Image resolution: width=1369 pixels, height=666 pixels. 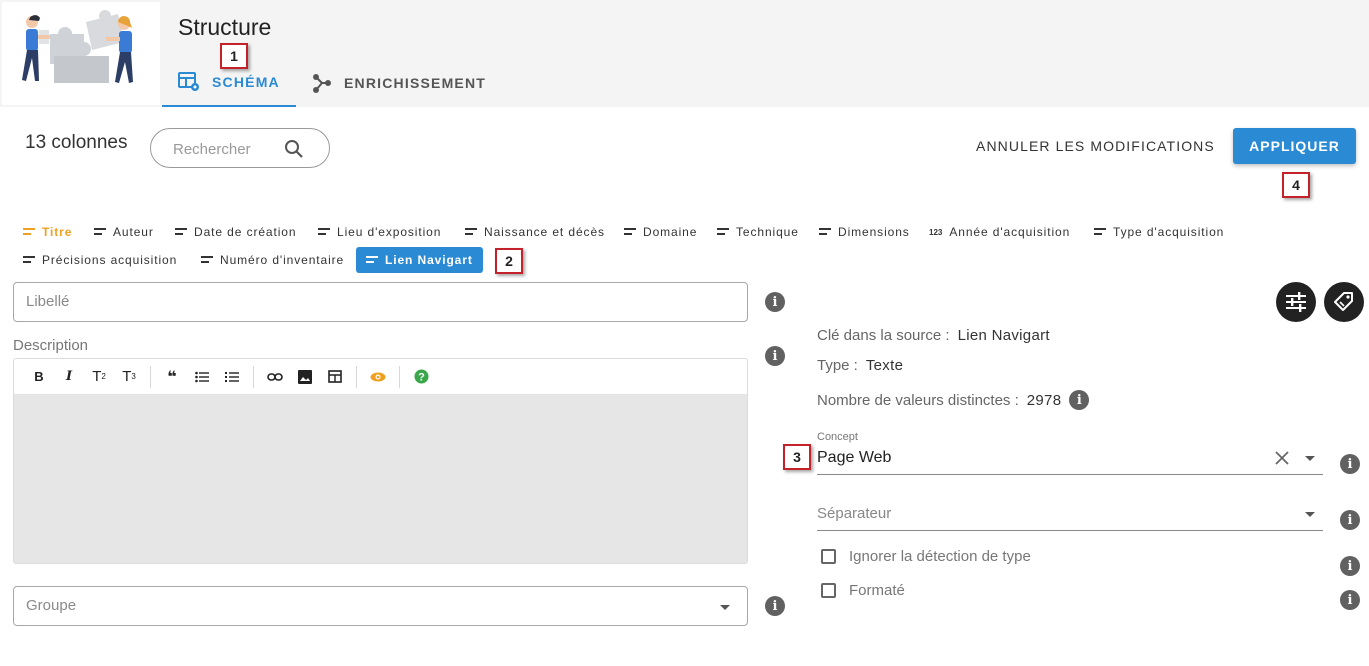 What do you see at coordinates (883, 335) in the screenshot?
I see `source-key-label: Clé dans la source :` at bounding box center [883, 335].